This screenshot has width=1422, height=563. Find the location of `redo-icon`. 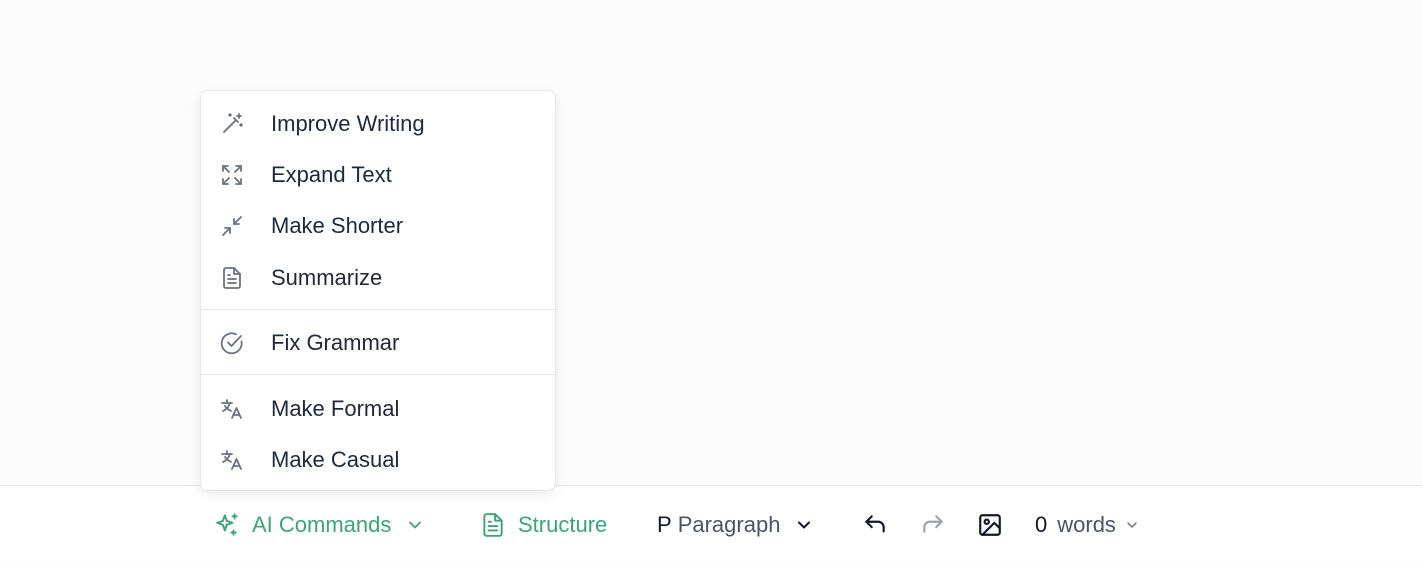

redo-icon is located at coordinates (933, 525).